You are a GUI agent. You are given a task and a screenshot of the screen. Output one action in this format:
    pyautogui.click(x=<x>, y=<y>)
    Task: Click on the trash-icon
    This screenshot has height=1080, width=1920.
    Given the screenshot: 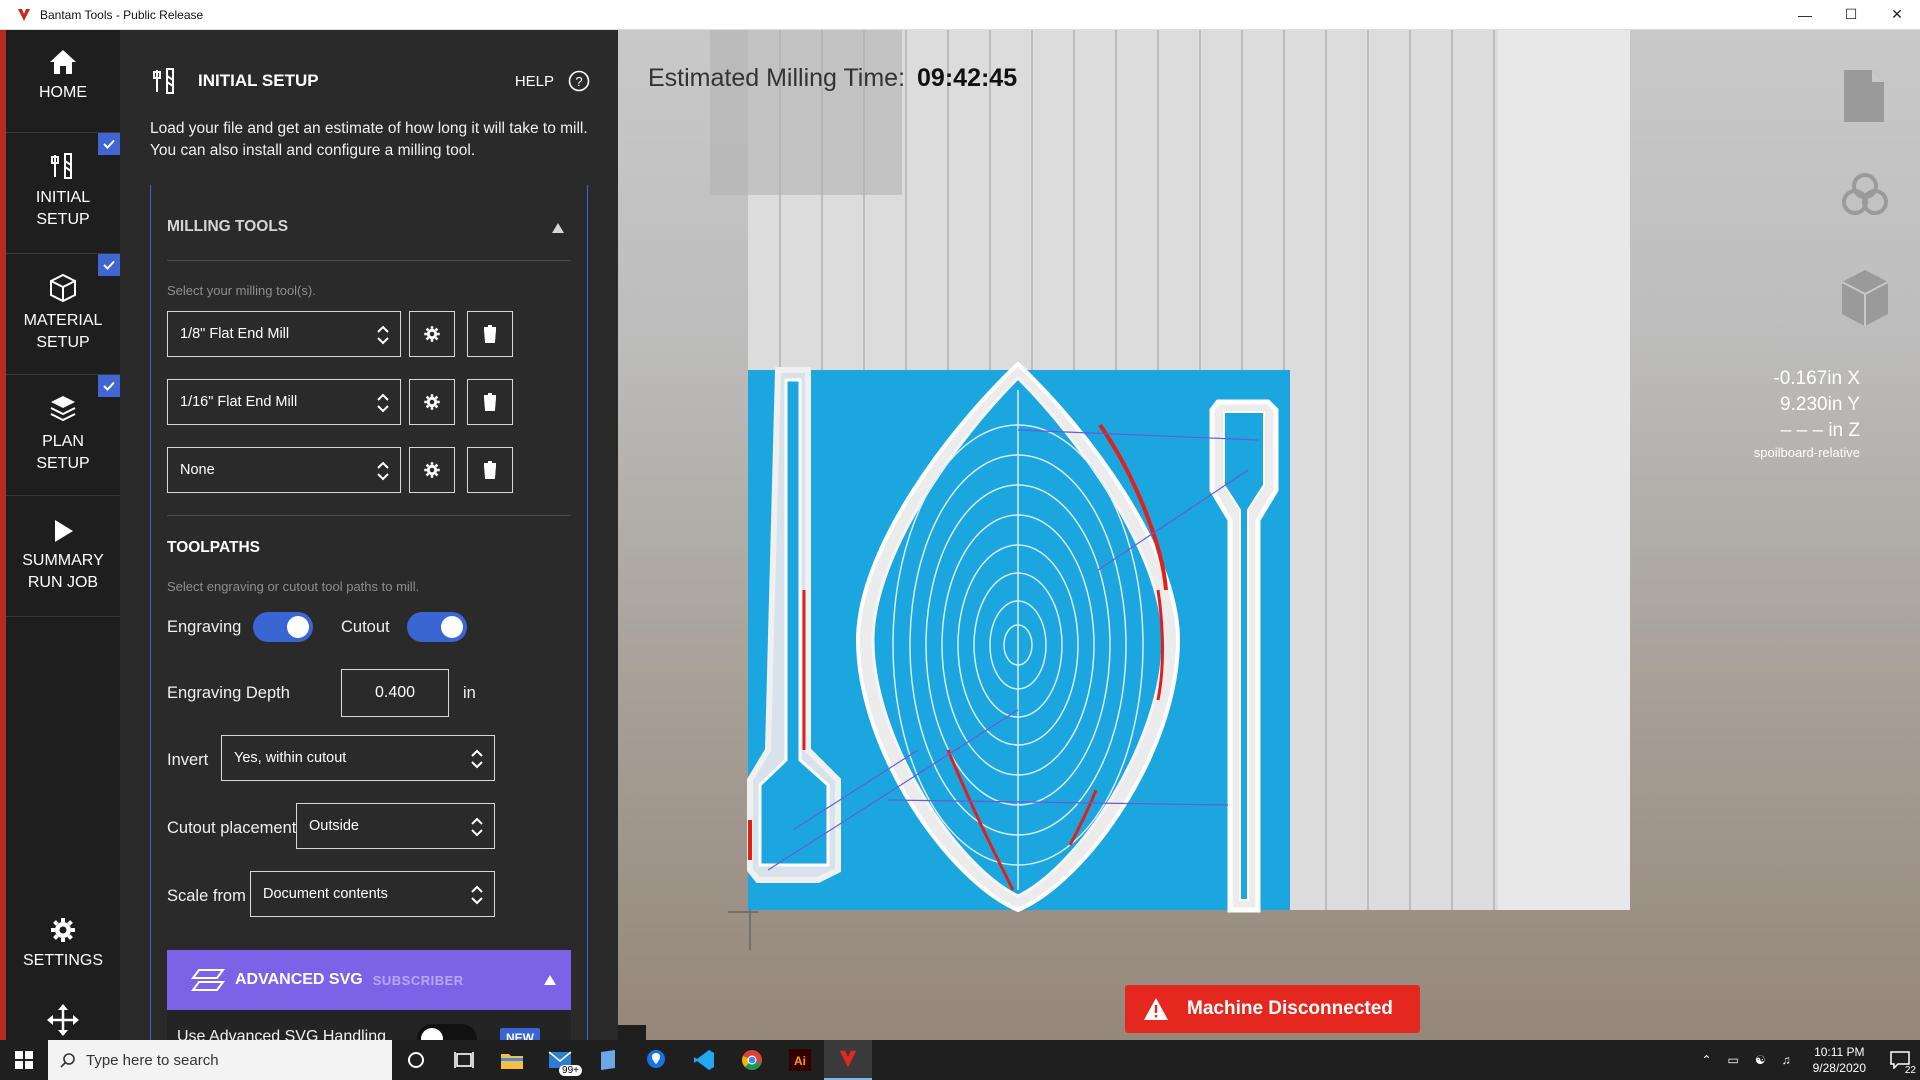 What is the action you would take?
    pyautogui.click(x=490, y=334)
    